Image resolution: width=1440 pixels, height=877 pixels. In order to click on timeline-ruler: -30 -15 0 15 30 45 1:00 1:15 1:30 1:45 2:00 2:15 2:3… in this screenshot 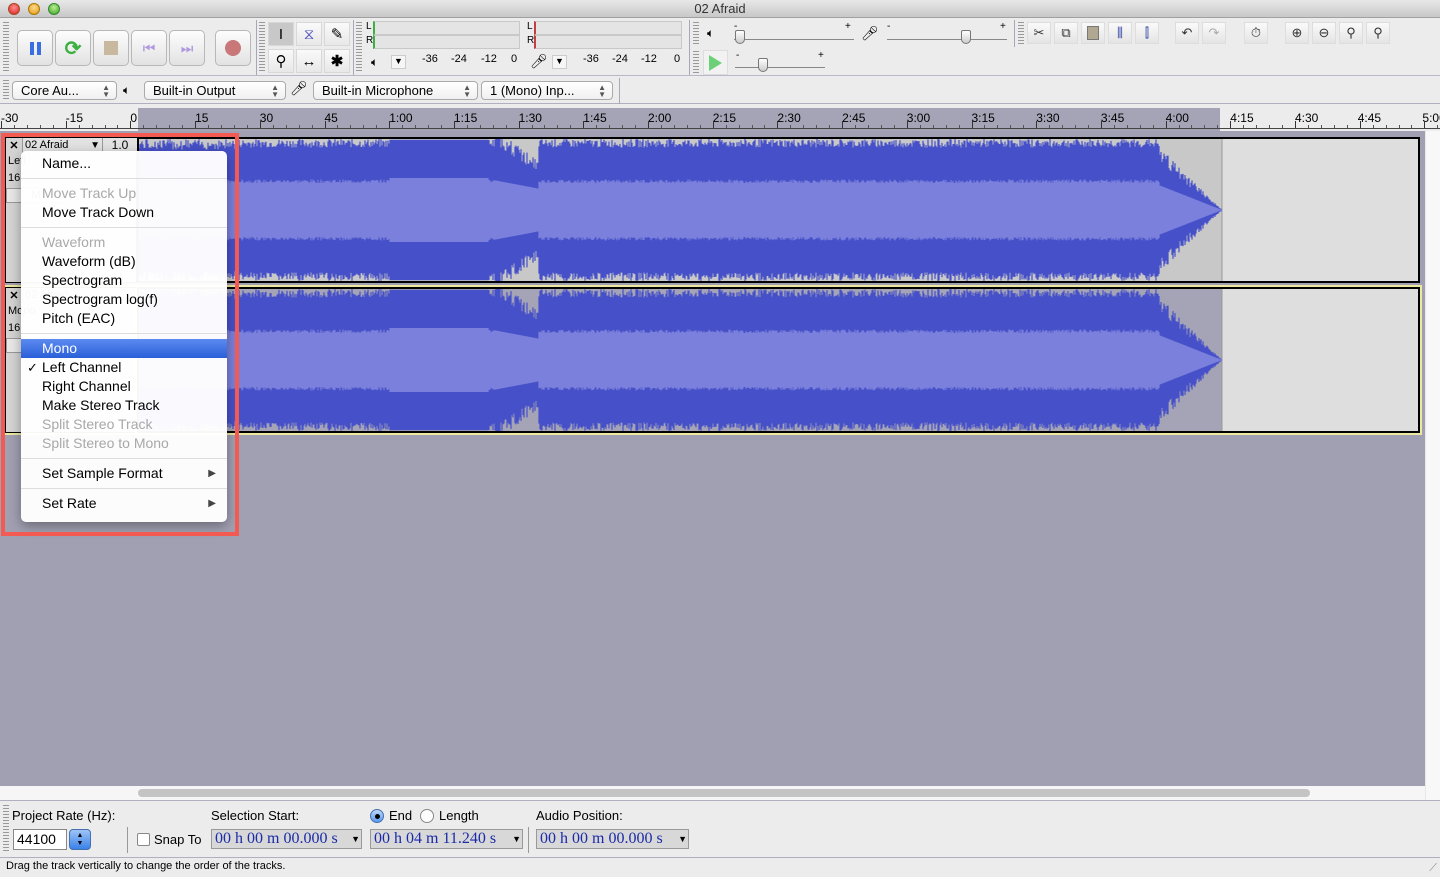, I will do `click(720, 119)`.